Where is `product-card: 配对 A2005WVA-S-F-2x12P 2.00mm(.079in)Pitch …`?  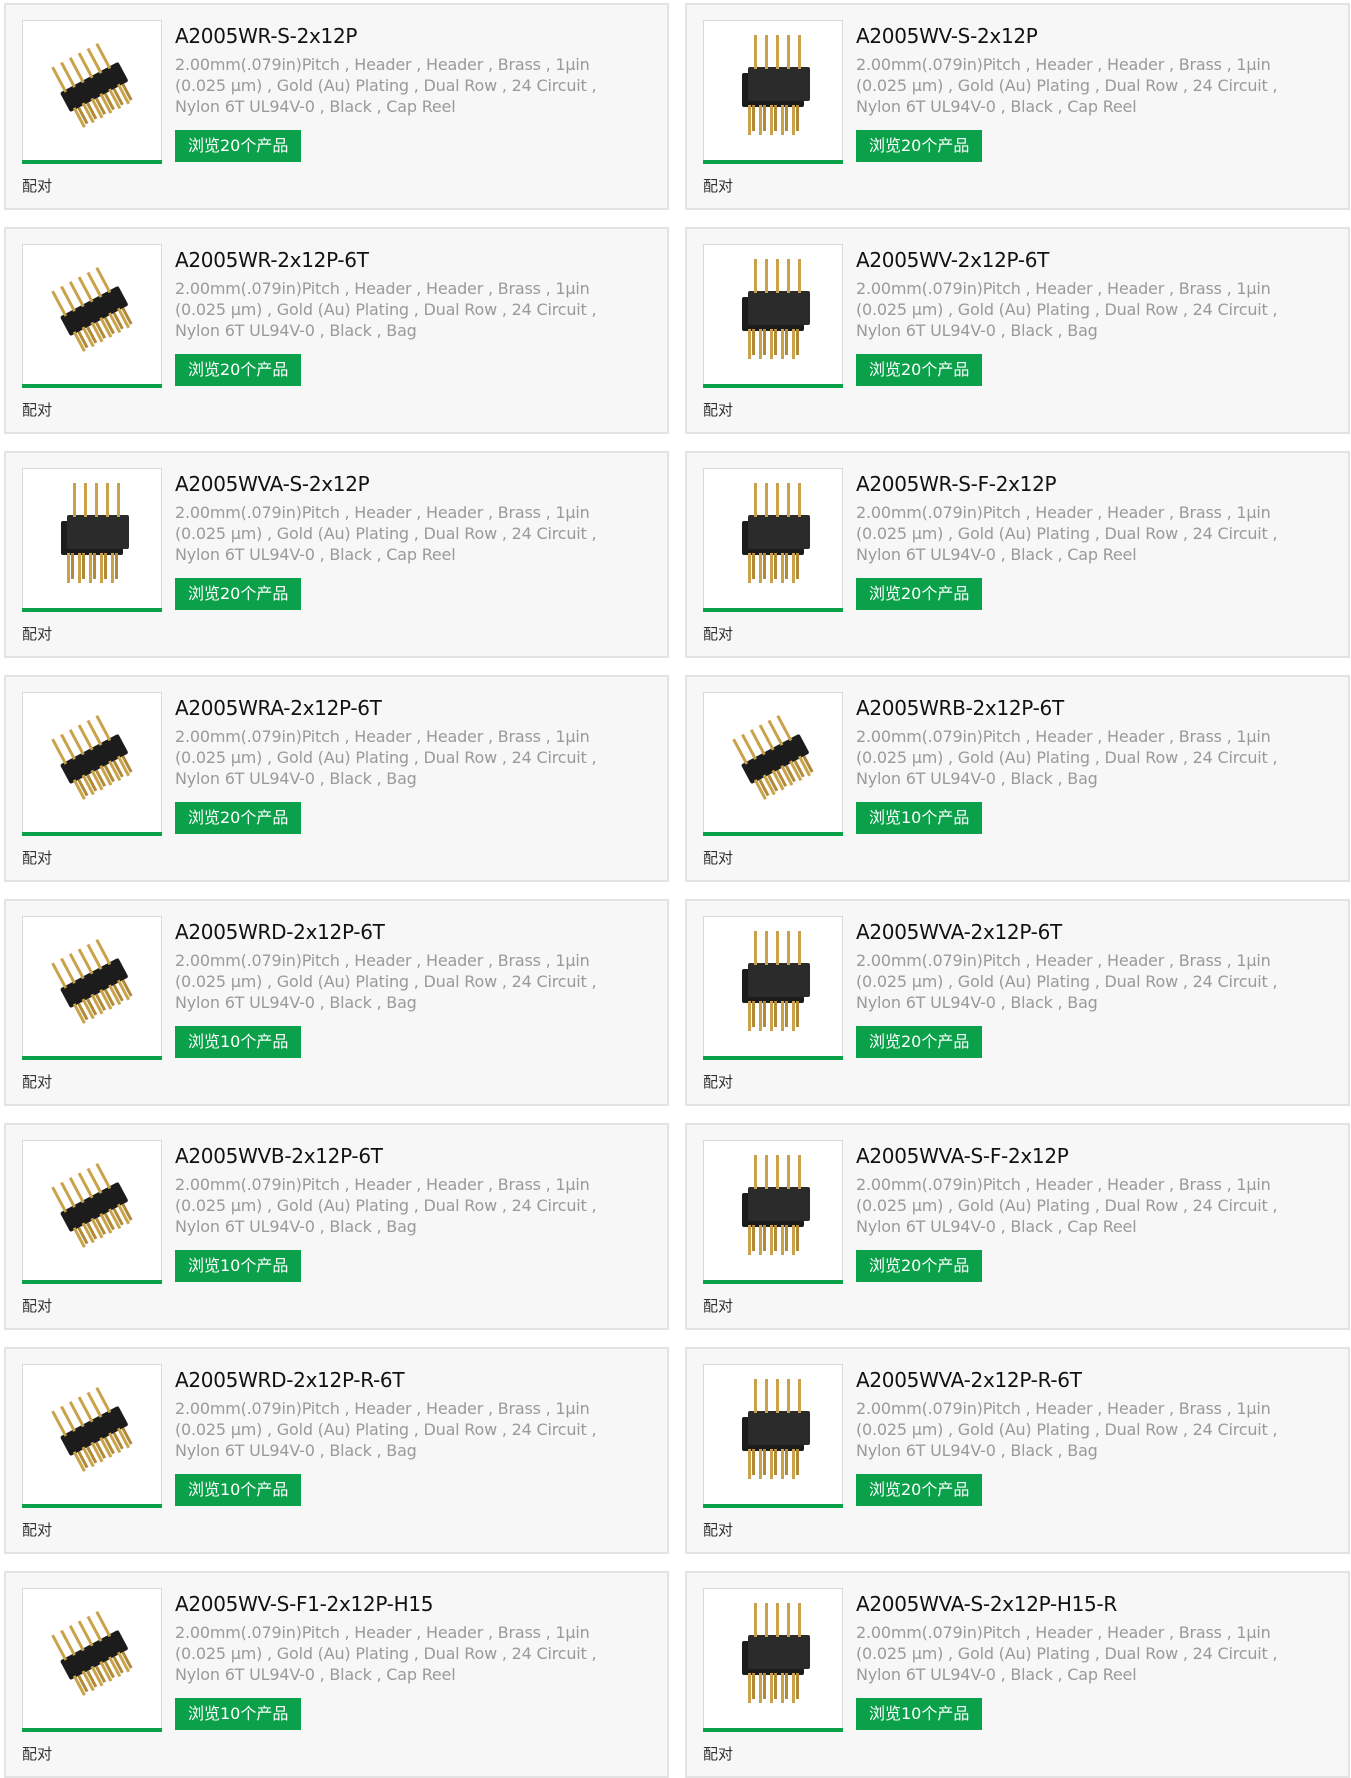
product-card: 配对 A2005WVA-S-F-2x12P 2.00mm(.079in)Pitch … is located at coordinates (1017, 1226).